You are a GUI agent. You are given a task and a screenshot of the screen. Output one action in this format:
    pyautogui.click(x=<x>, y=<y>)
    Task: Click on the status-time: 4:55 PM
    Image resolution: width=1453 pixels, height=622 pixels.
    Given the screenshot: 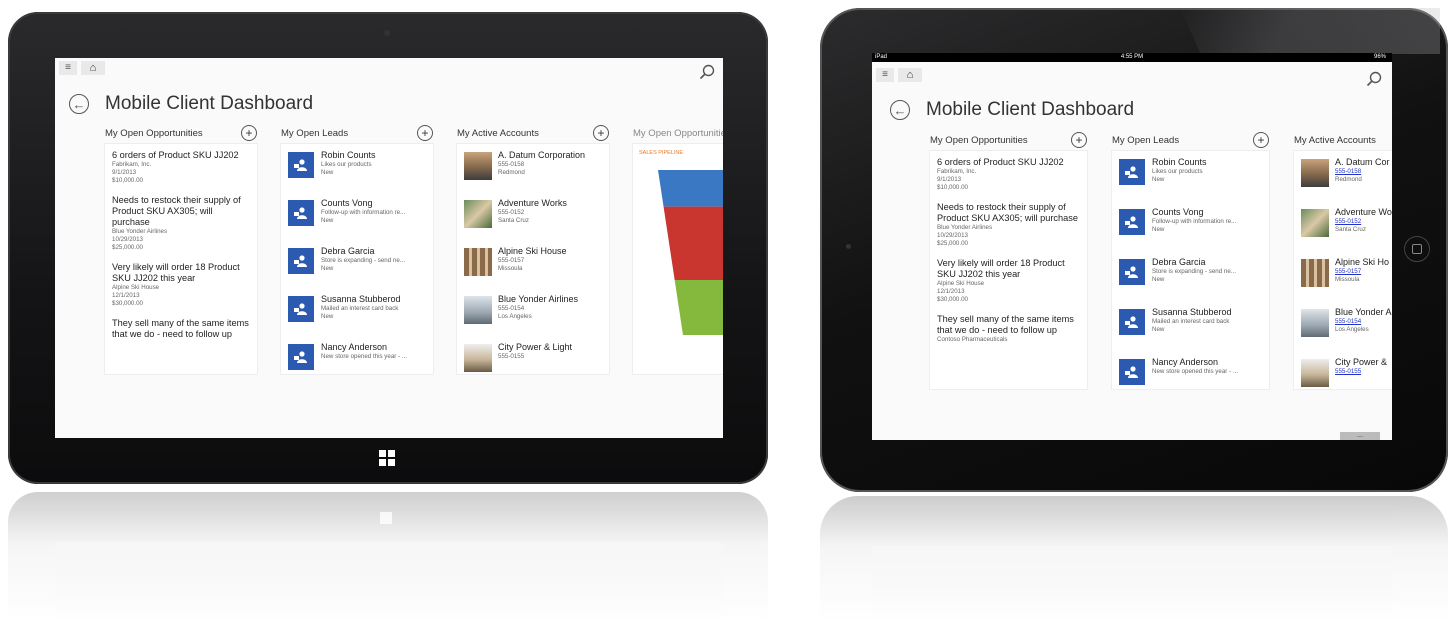 What is the action you would take?
    pyautogui.click(x=1132, y=57)
    